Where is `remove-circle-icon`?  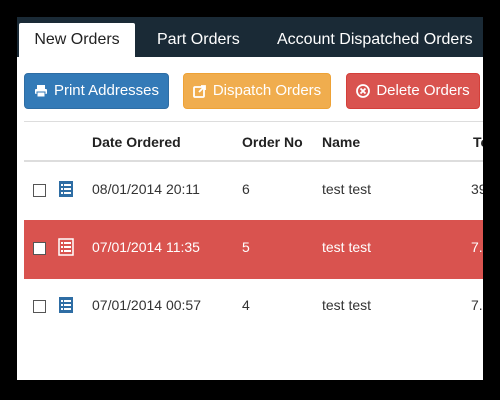
remove-circle-icon is located at coordinates (363, 91).